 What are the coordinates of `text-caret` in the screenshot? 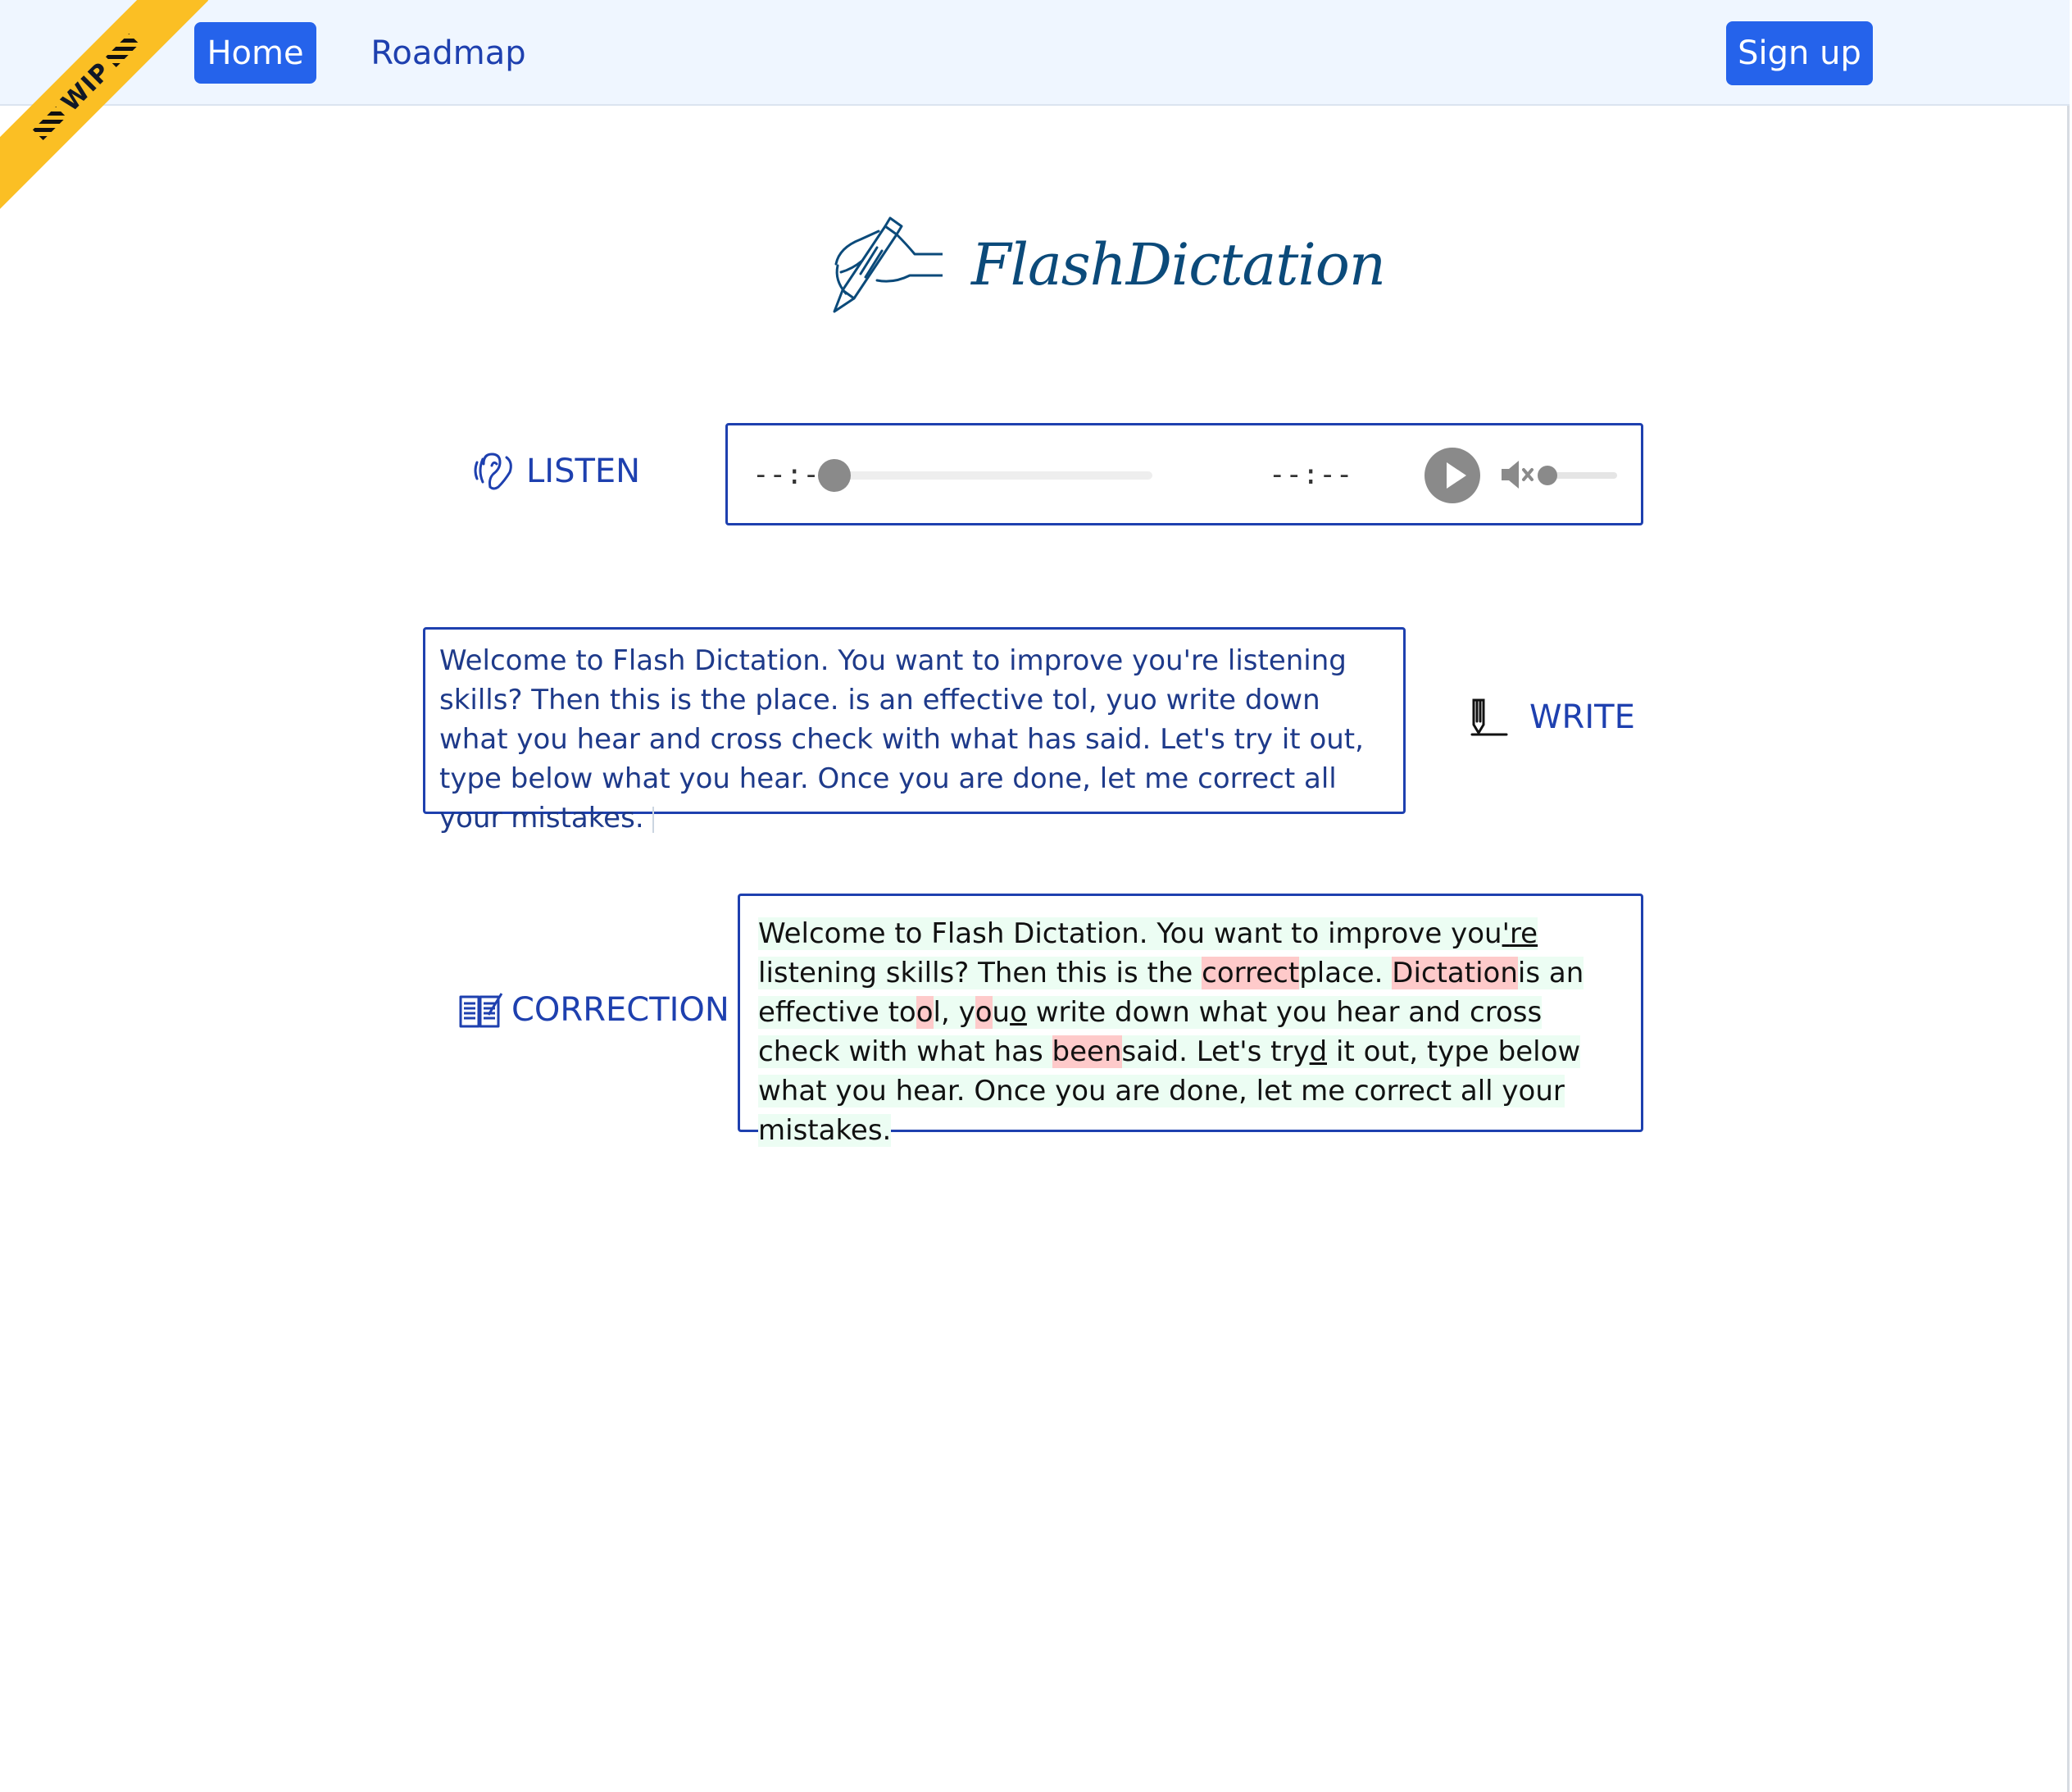 It's located at (653, 819).